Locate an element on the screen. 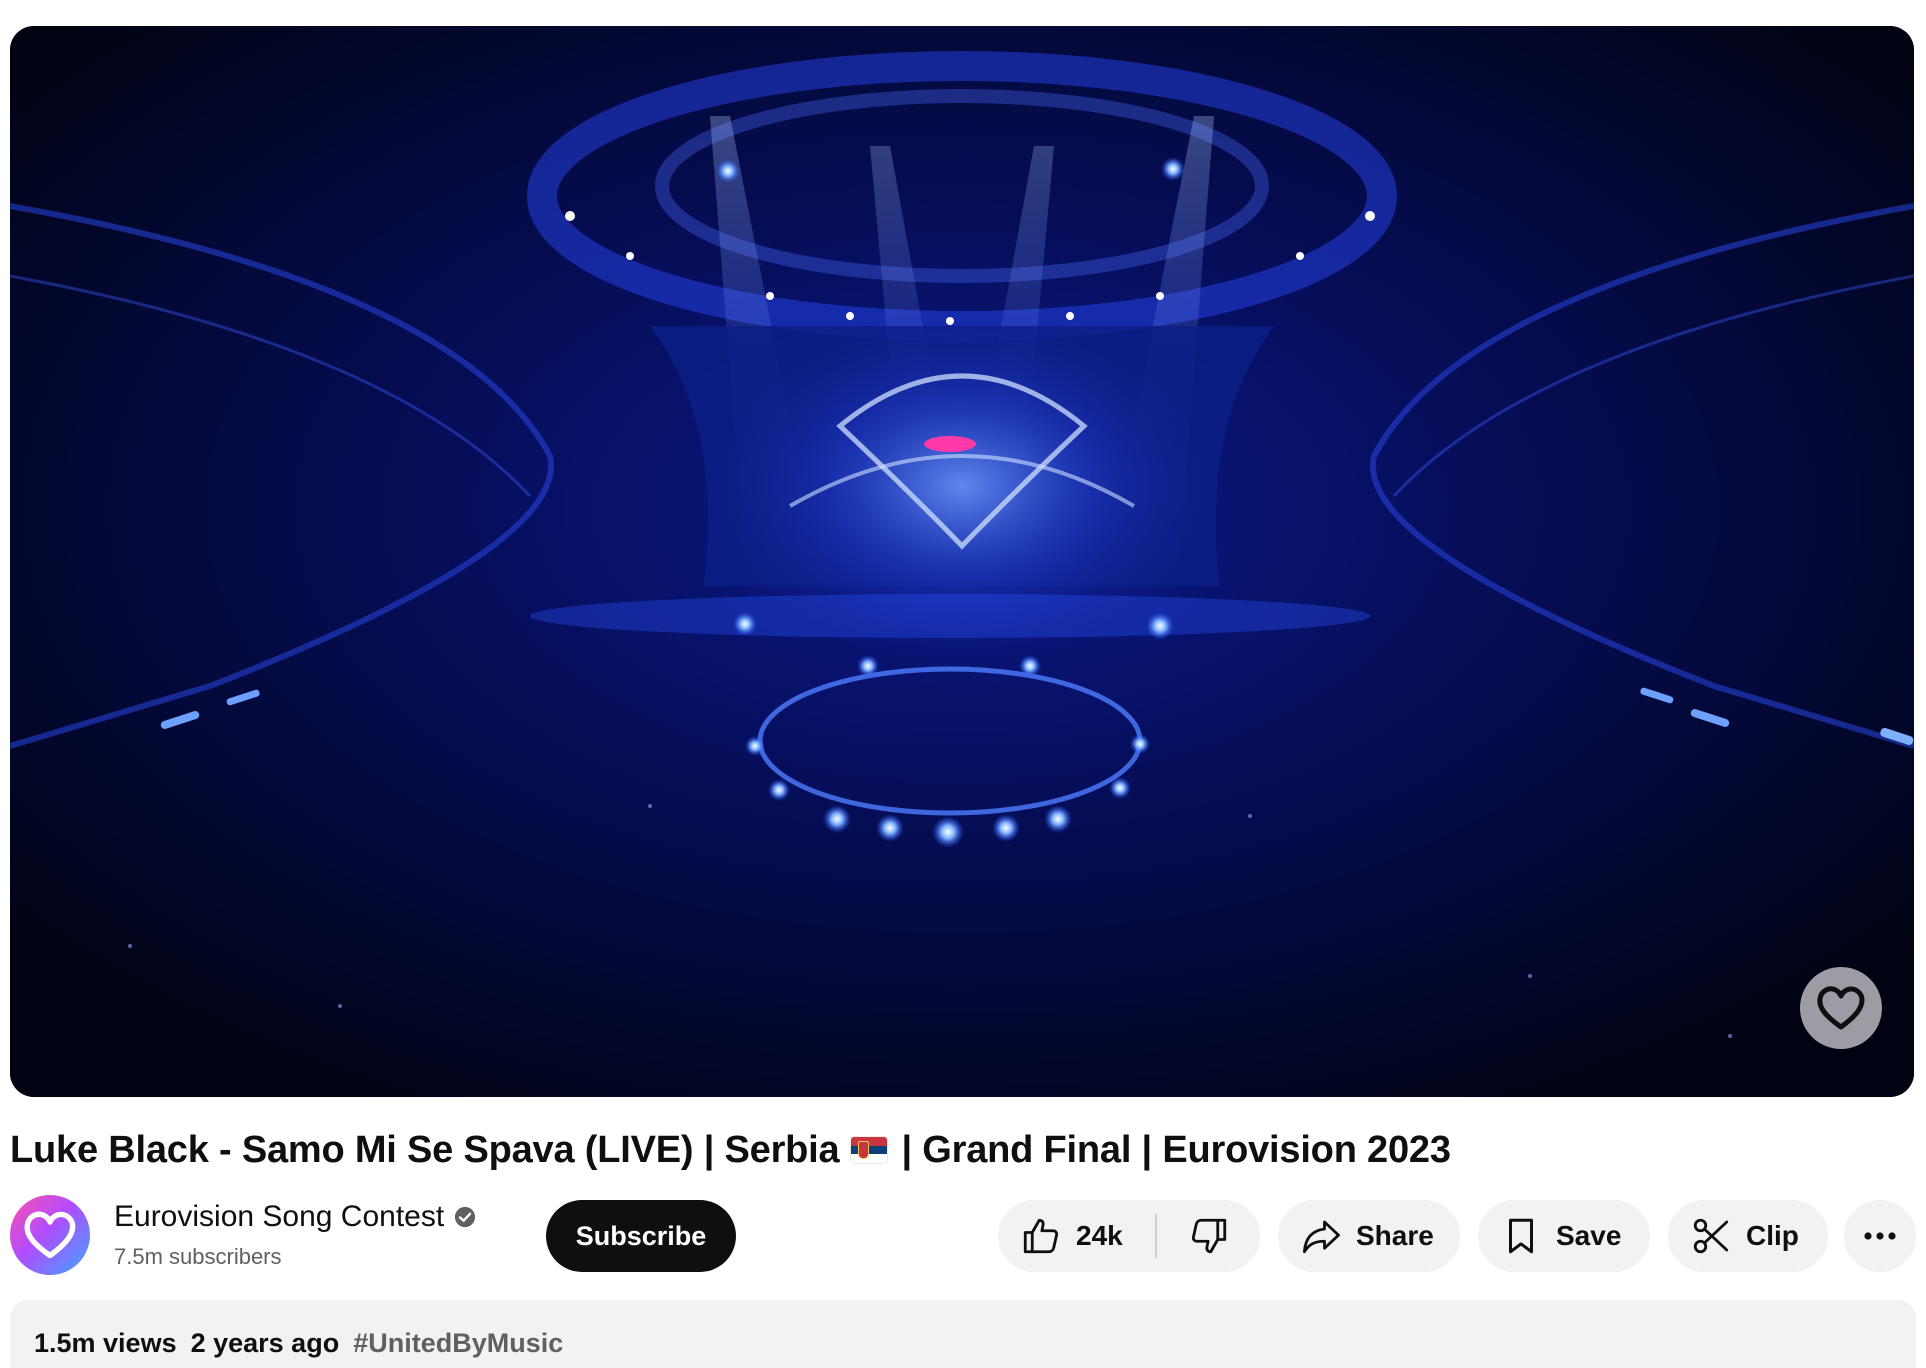 This screenshot has height=1368, width=1926. clip-button: Clip is located at coordinates (1748, 1236).